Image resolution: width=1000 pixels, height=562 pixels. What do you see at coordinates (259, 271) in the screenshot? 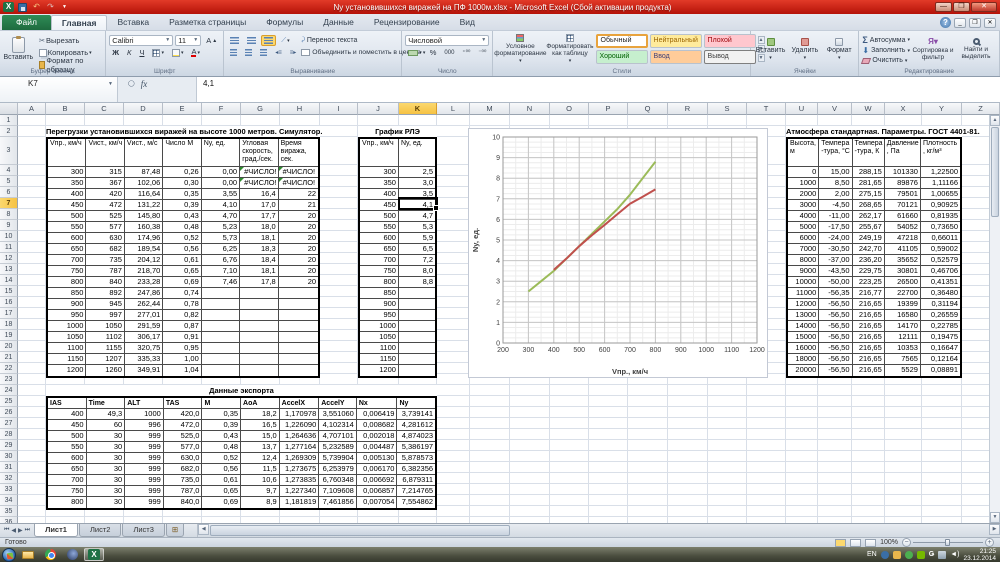
I see `turns-cell: 18,1` at bounding box center [259, 271].